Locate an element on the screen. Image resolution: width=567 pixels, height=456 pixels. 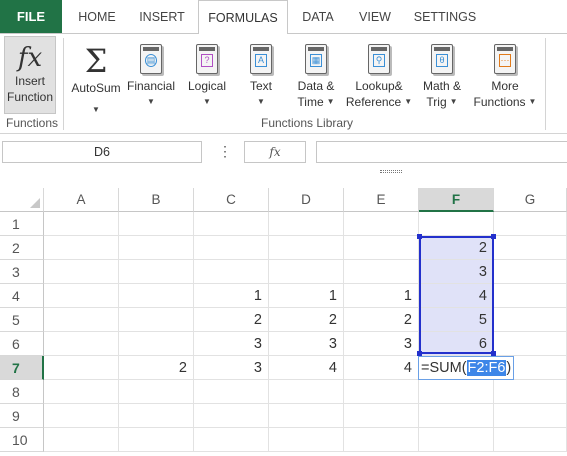
cell-b4 is located at coordinates (156, 296).